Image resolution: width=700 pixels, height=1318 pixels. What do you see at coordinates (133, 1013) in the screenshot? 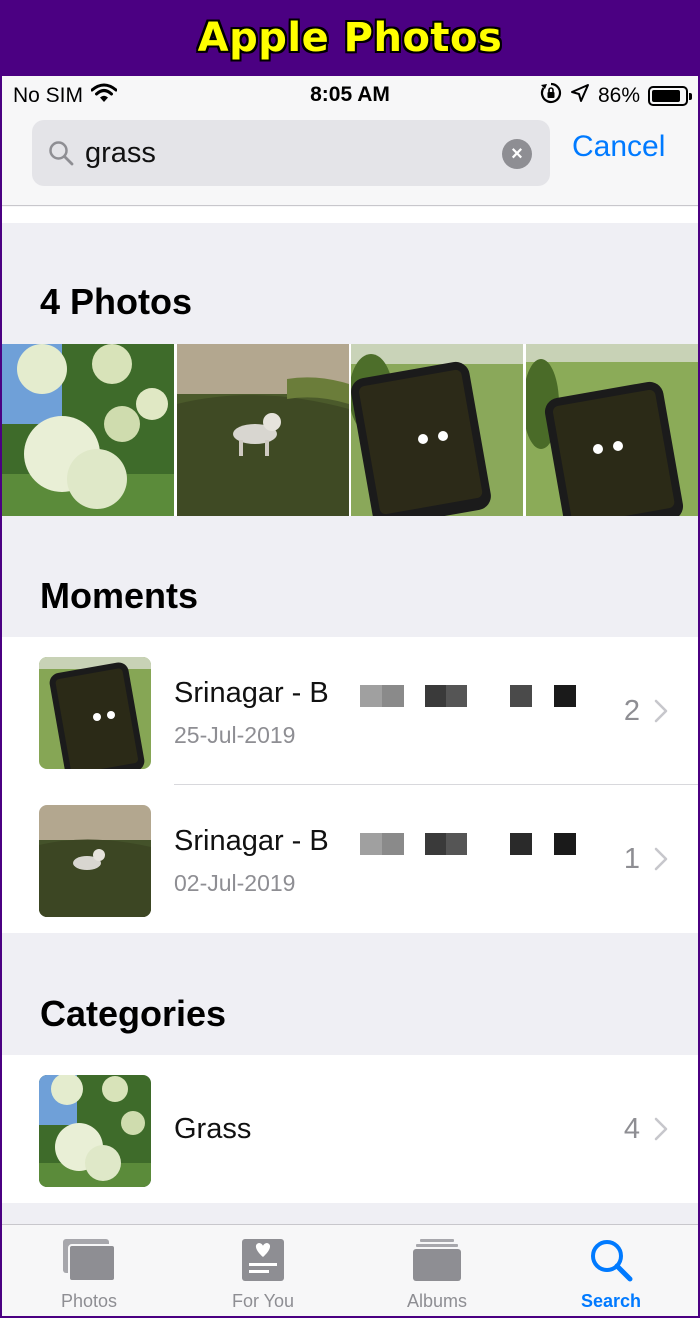
I see `categories-section-title: Categories` at bounding box center [133, 1013].